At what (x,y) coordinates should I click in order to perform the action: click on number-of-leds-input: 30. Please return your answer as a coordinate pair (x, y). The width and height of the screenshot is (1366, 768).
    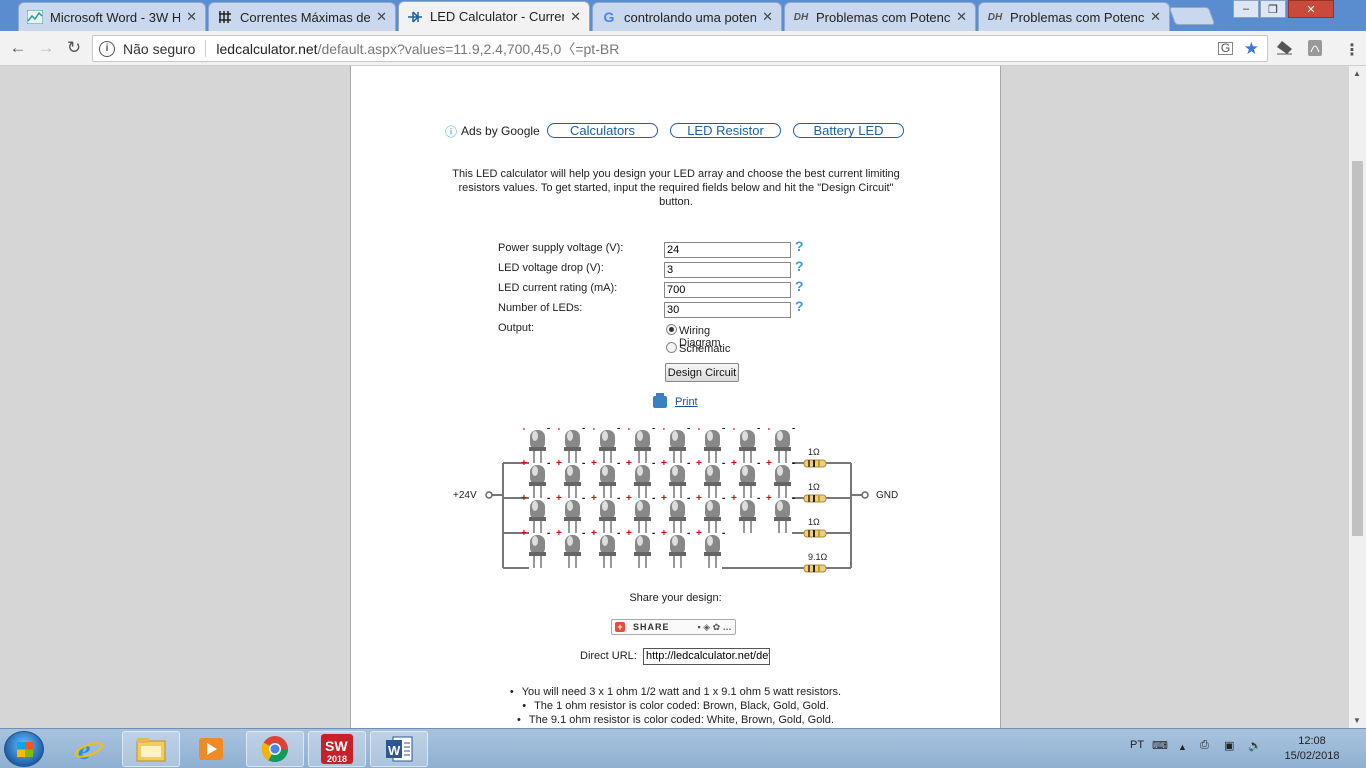
    Looking at the image, I should click on (727, 310).